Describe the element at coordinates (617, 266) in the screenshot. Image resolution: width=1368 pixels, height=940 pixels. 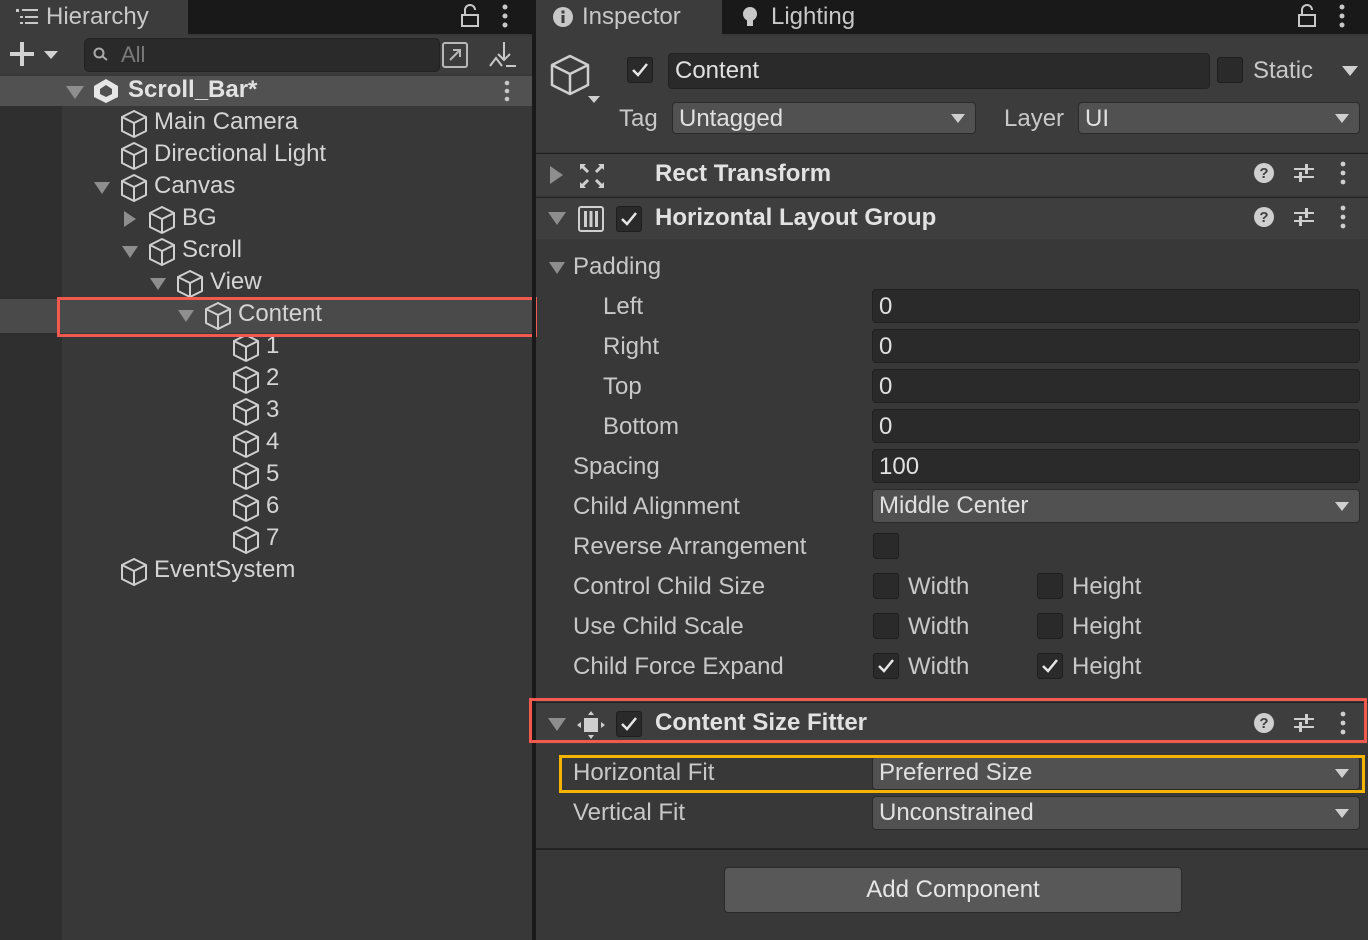
I see `padding-label: Padding` at that location.